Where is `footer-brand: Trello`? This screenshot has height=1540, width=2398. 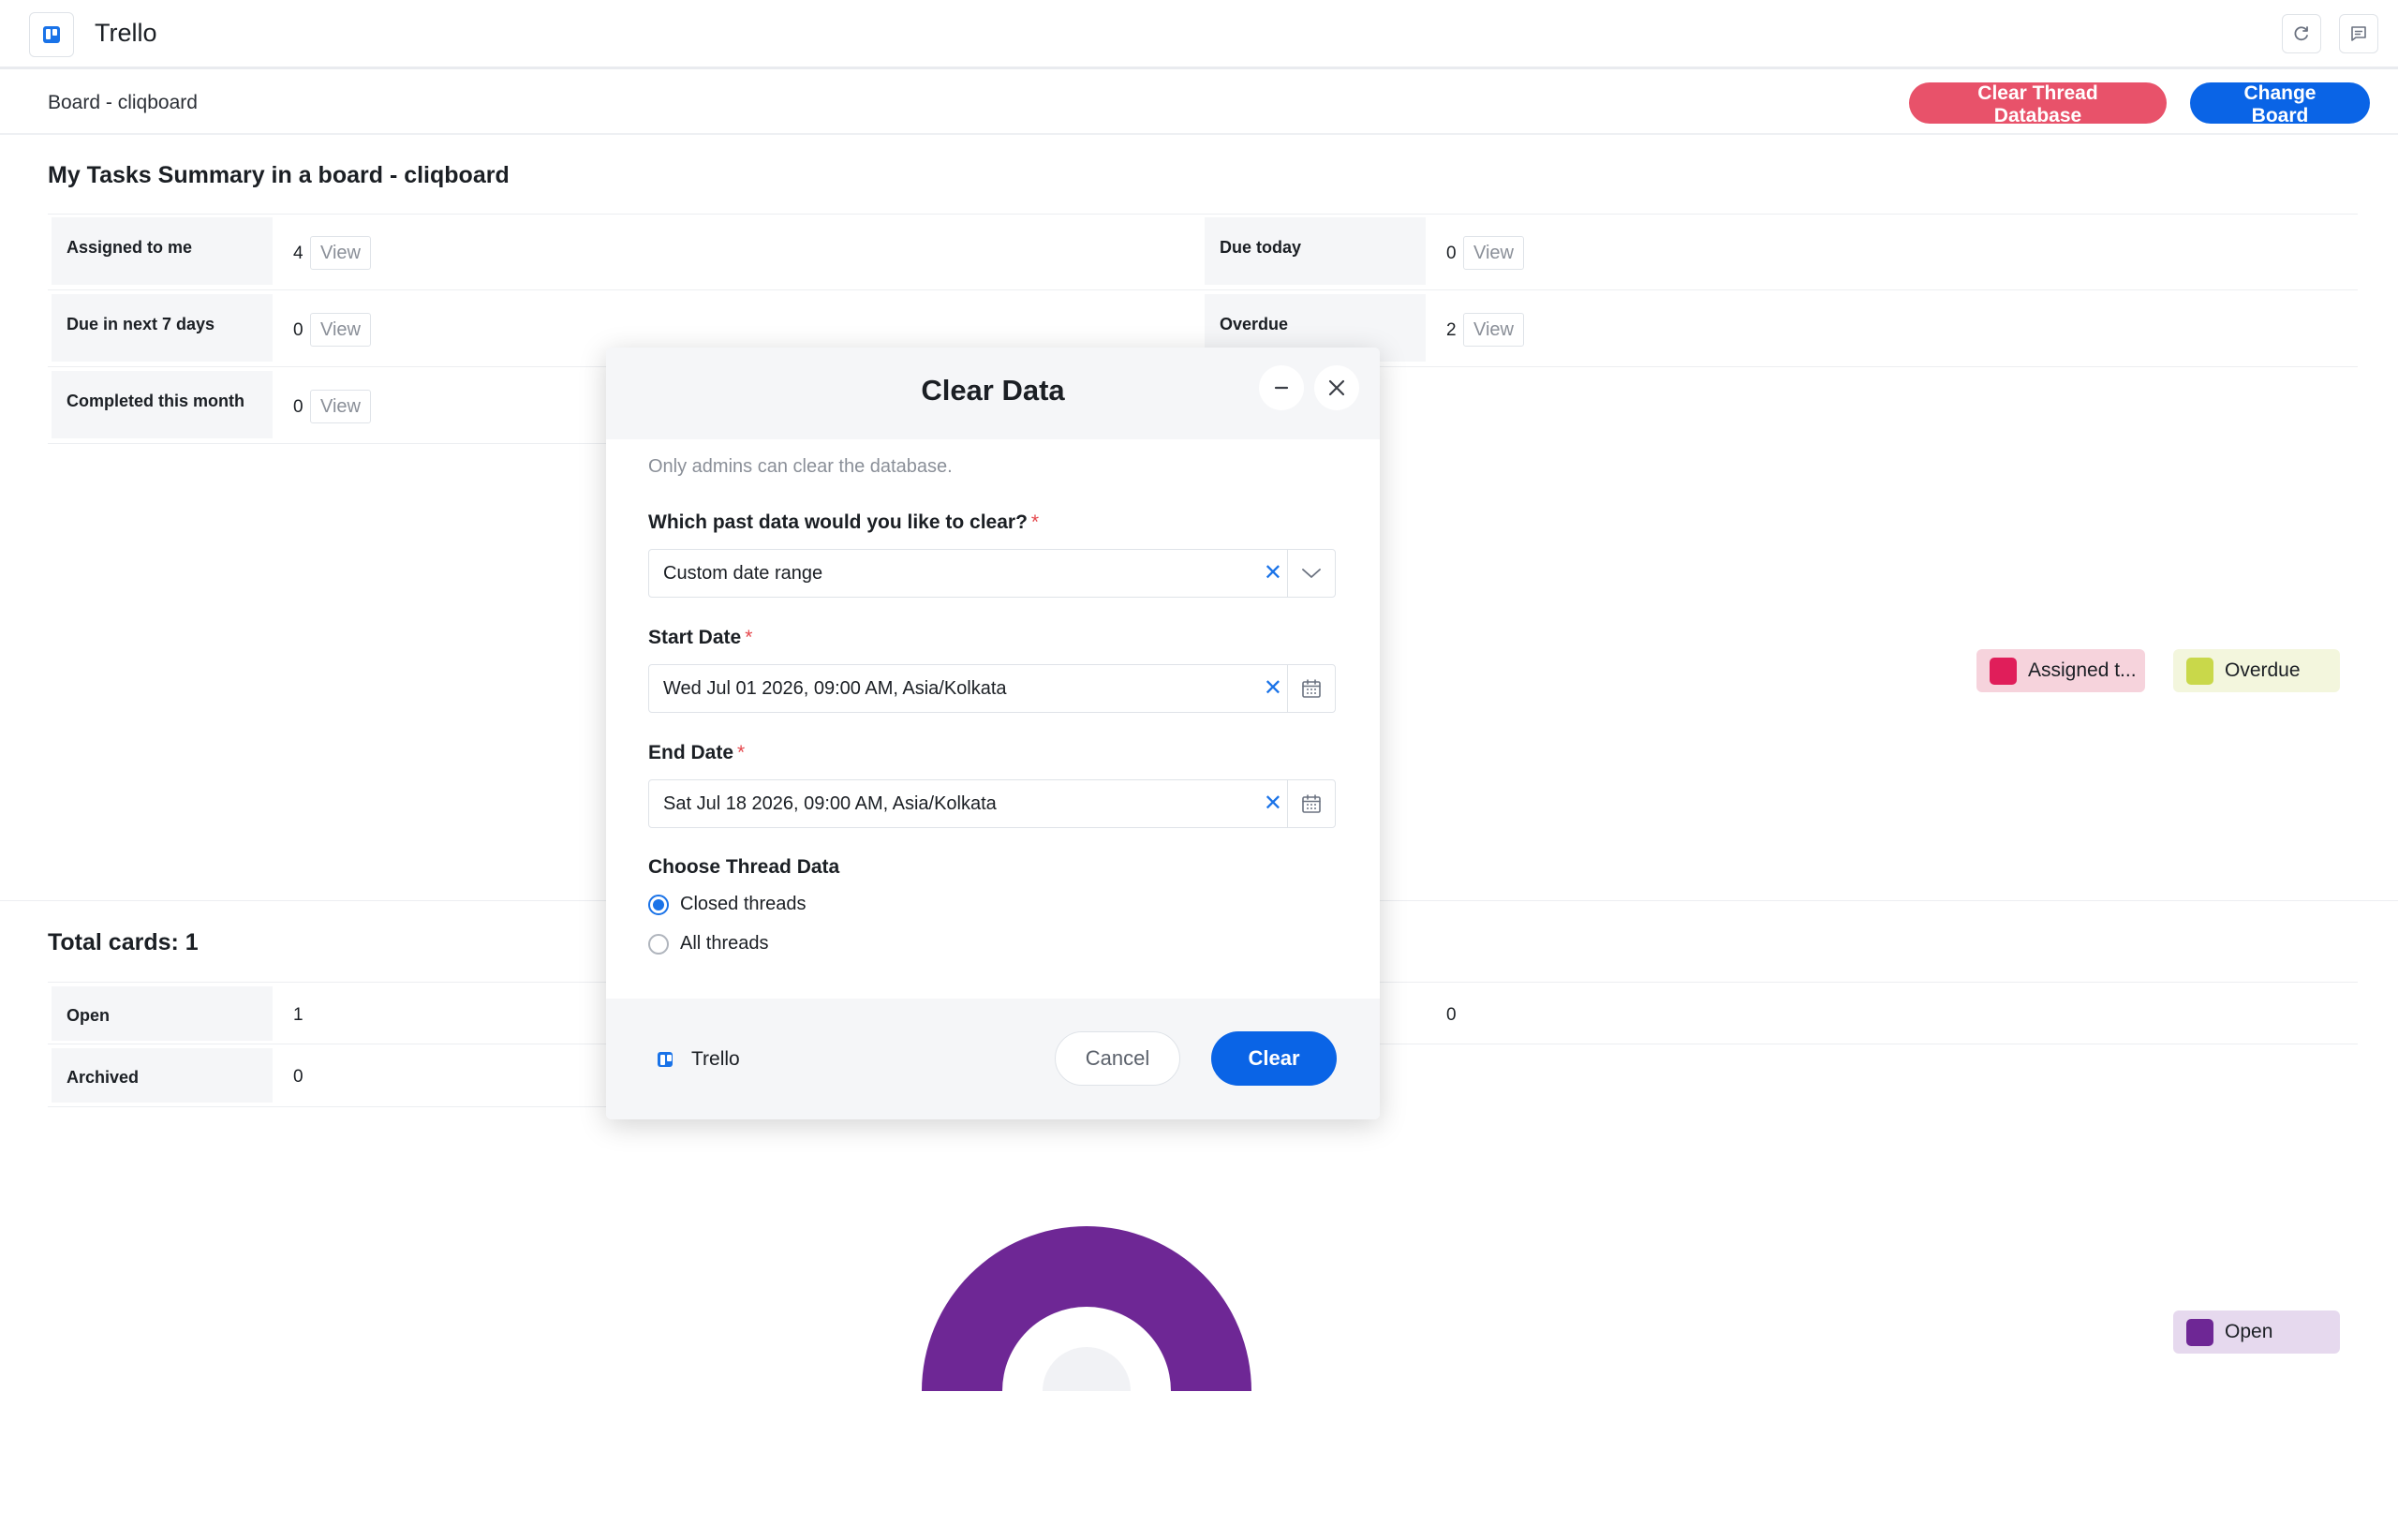
footer-brand: Trello is located at coordinates (699, 1059).